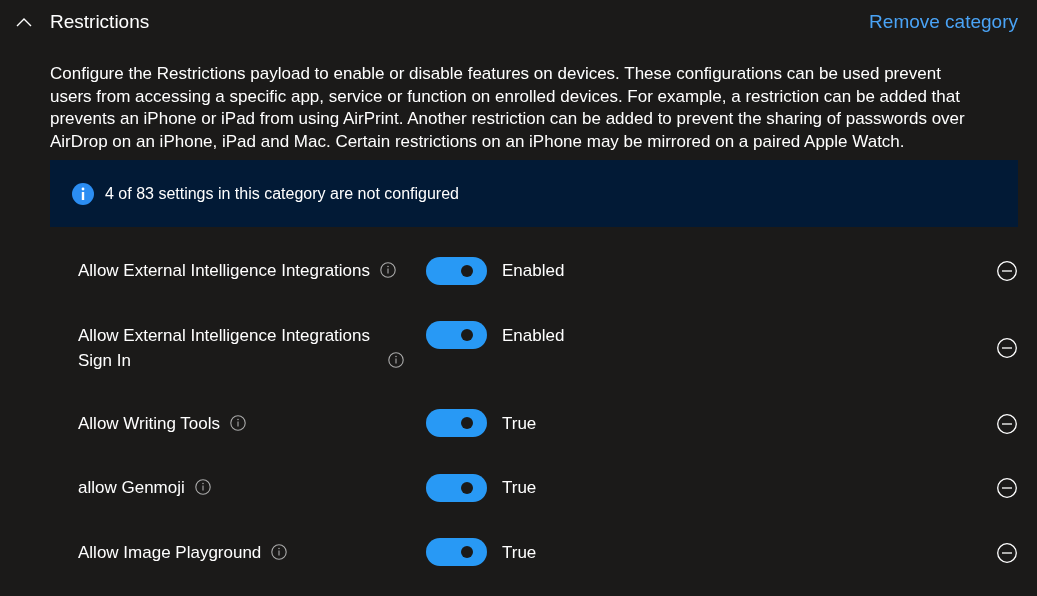  Describe the element at coordinates (508, 108) in the screenshot. I see `category-description: Configure the Restrictions payload to enable or disable features on devices. These configurations can be used prevent users from accessing a specific app, service or function on enrolled devices. For example, a restriction can be added that prevents an iPhone or iPad from using AirPrint. Another restriction can be added to prevent the sharing of passwords over AirDrop on an iPhone, iPad and Mac. Certain restrictions on an iPhone may be mirrored on a paired Apple Watch.` at that location.